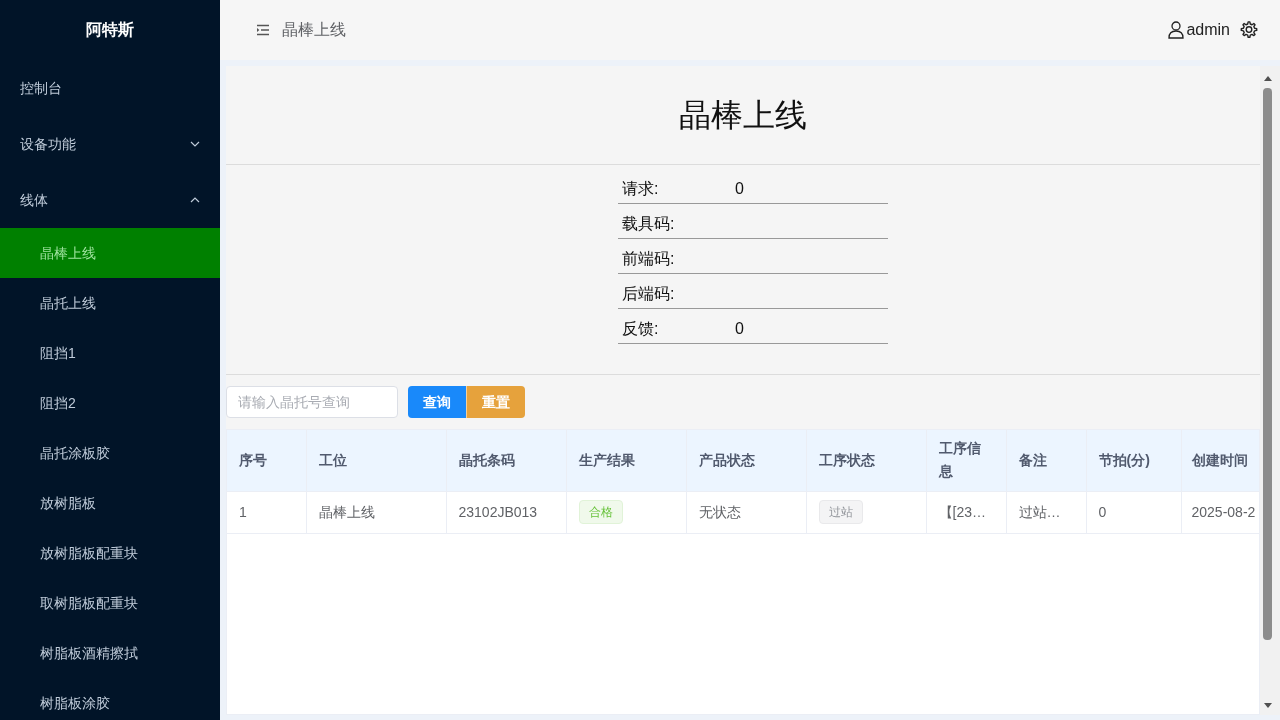  I want to click on column-header: 工位, so click(376, 460).